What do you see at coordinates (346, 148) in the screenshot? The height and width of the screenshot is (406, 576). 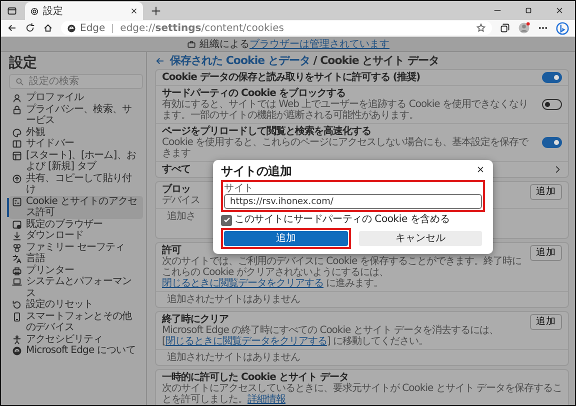 I see `setting-description: Cookie を使用すると、これらのページにアクセスしない場合にも、基本設定を保存できます` at bounding box center [346, 148].